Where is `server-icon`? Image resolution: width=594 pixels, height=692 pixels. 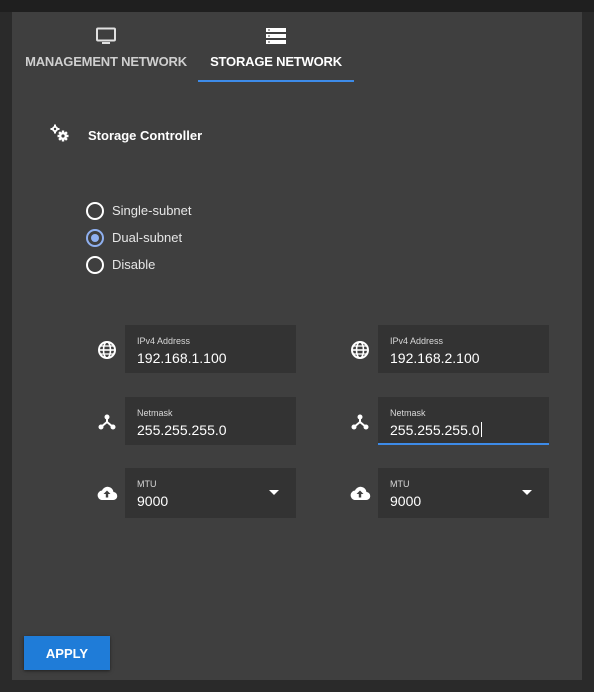
server-icon is located at coordinates (276, 36).